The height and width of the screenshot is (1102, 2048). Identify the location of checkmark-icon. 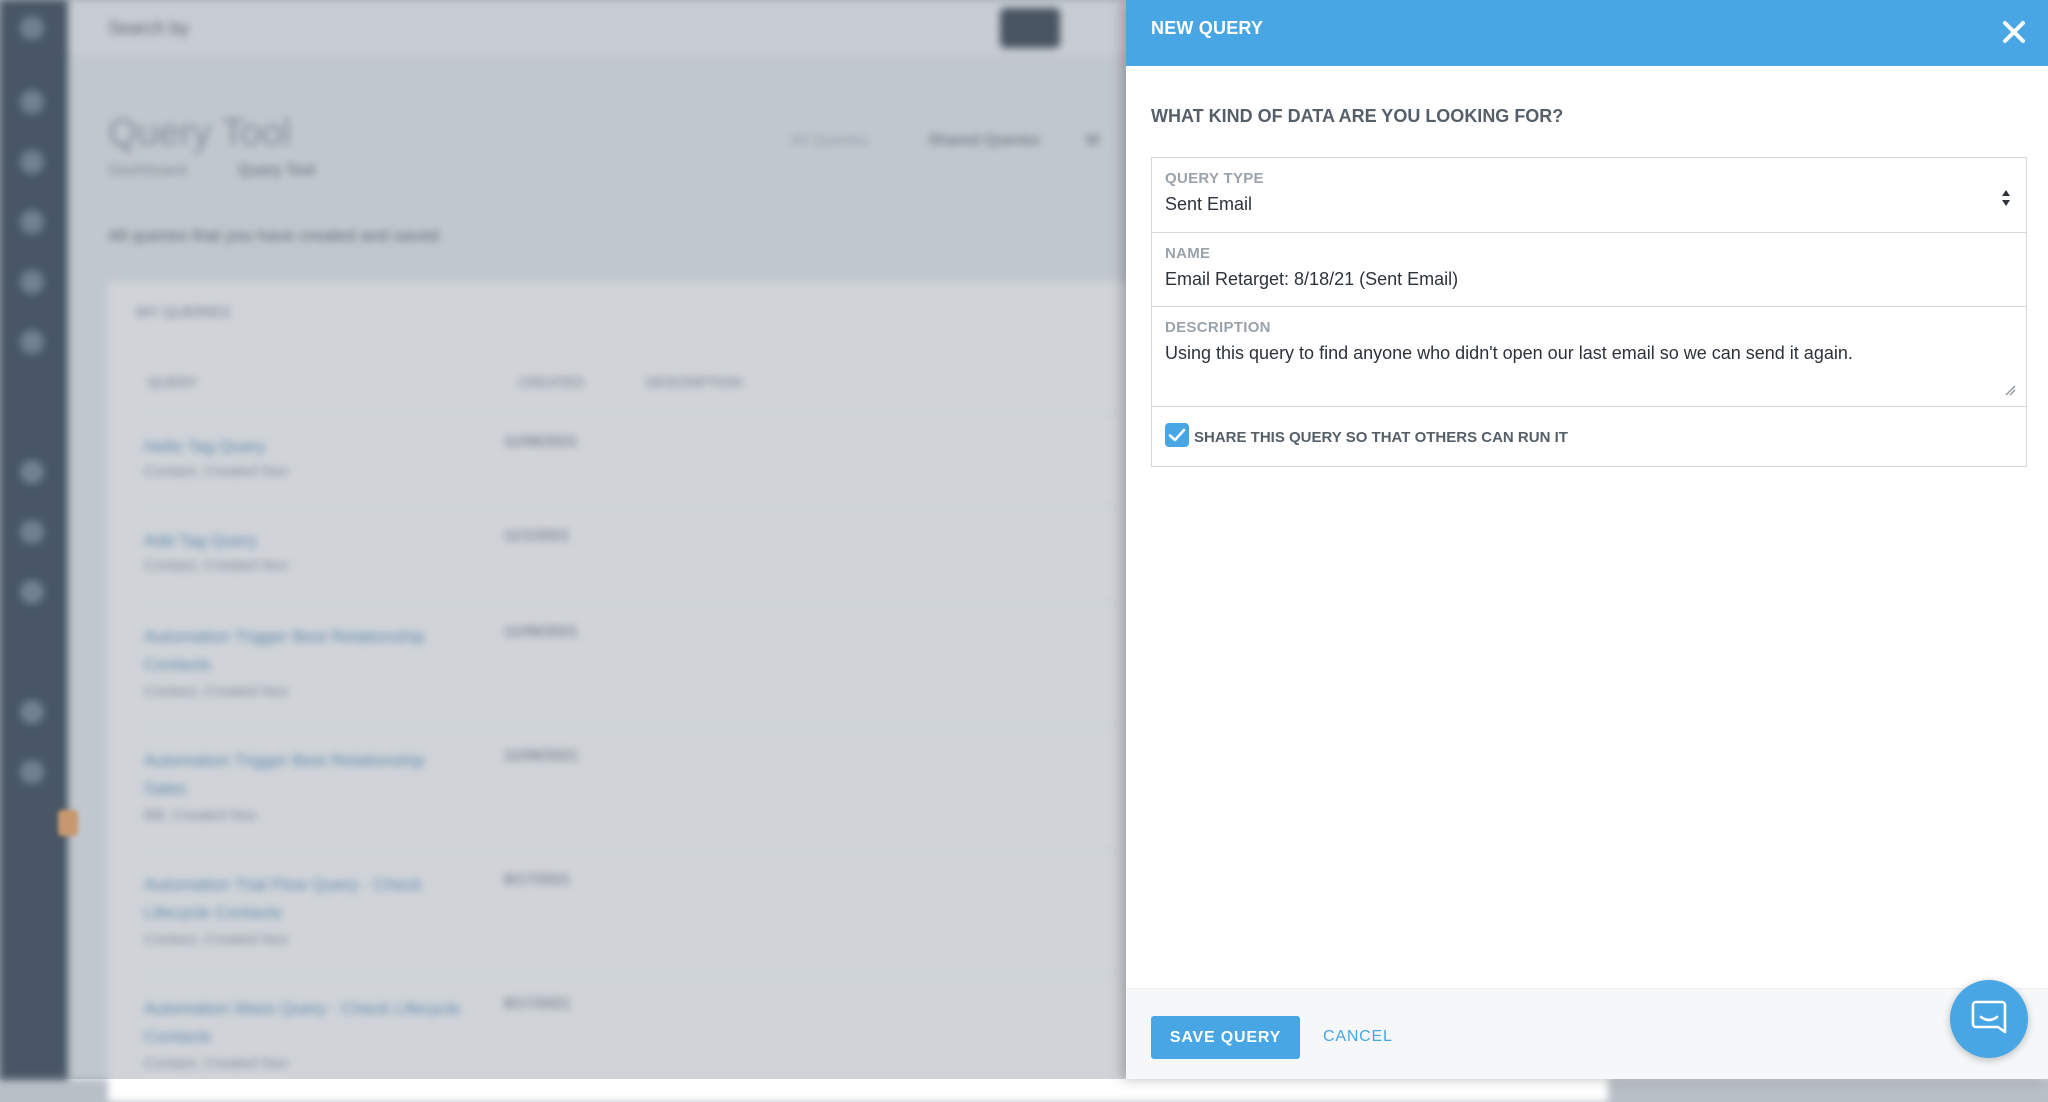
(1177, 435).